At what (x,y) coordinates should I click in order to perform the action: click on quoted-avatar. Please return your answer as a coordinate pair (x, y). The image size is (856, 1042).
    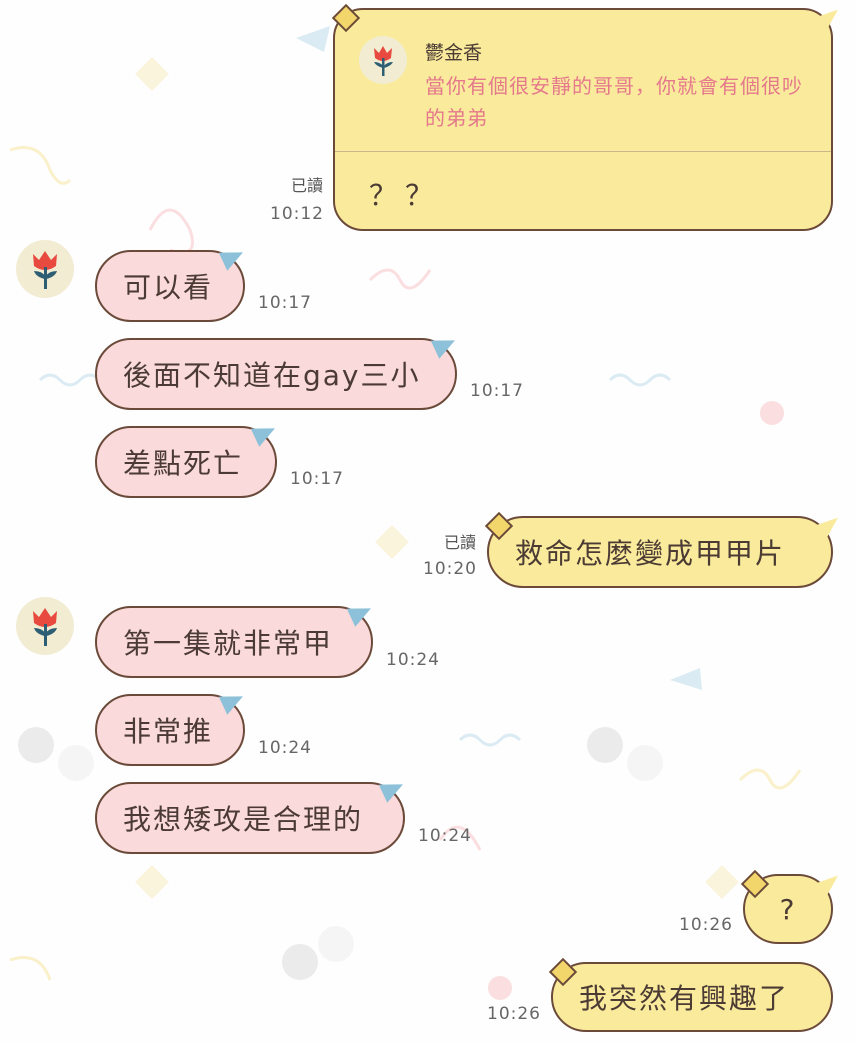
    Looking at the image, I should click on (383, 60).